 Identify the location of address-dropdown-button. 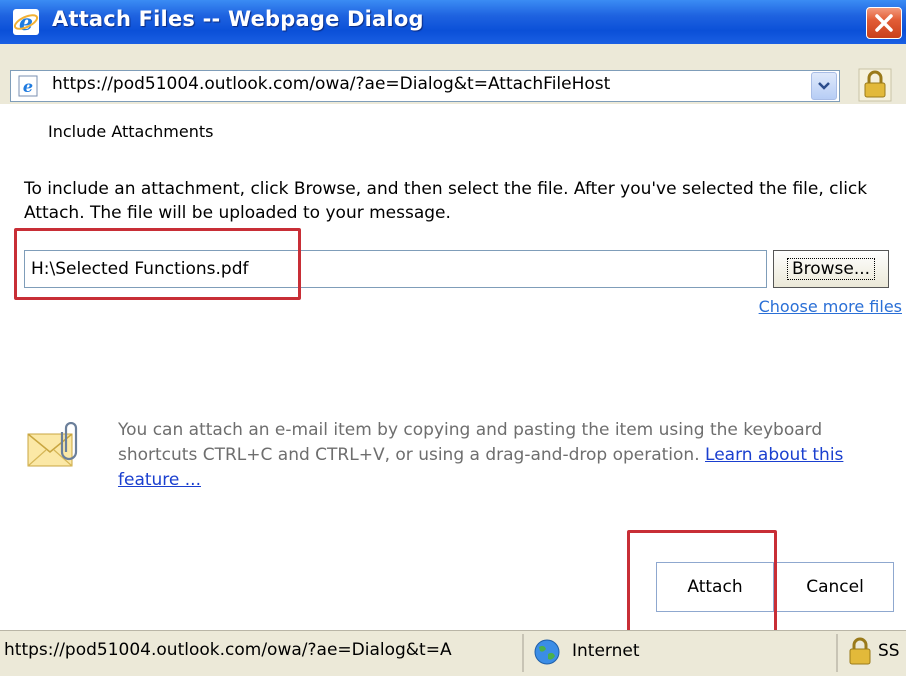
(824, 86).